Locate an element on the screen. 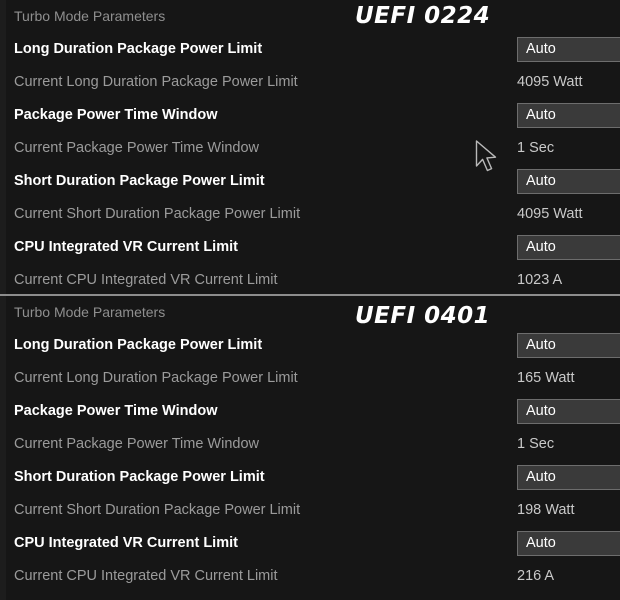 The image size is (620, 600). readonly-value: 1023 A is located at coordinates (540, 280).